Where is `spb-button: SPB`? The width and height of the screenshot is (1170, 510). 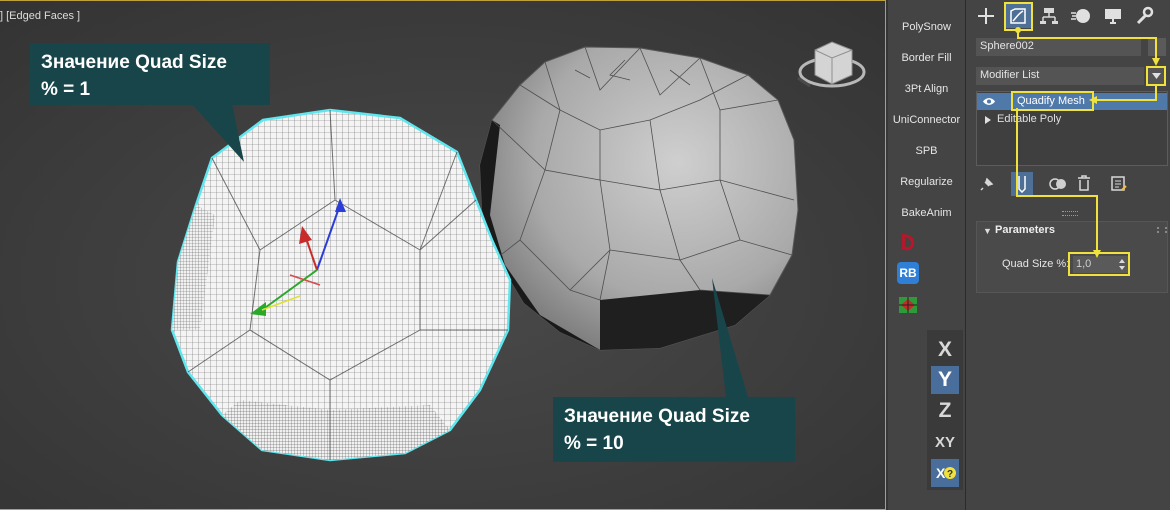 spb-button: SPB is located at coordinates (926, 151).